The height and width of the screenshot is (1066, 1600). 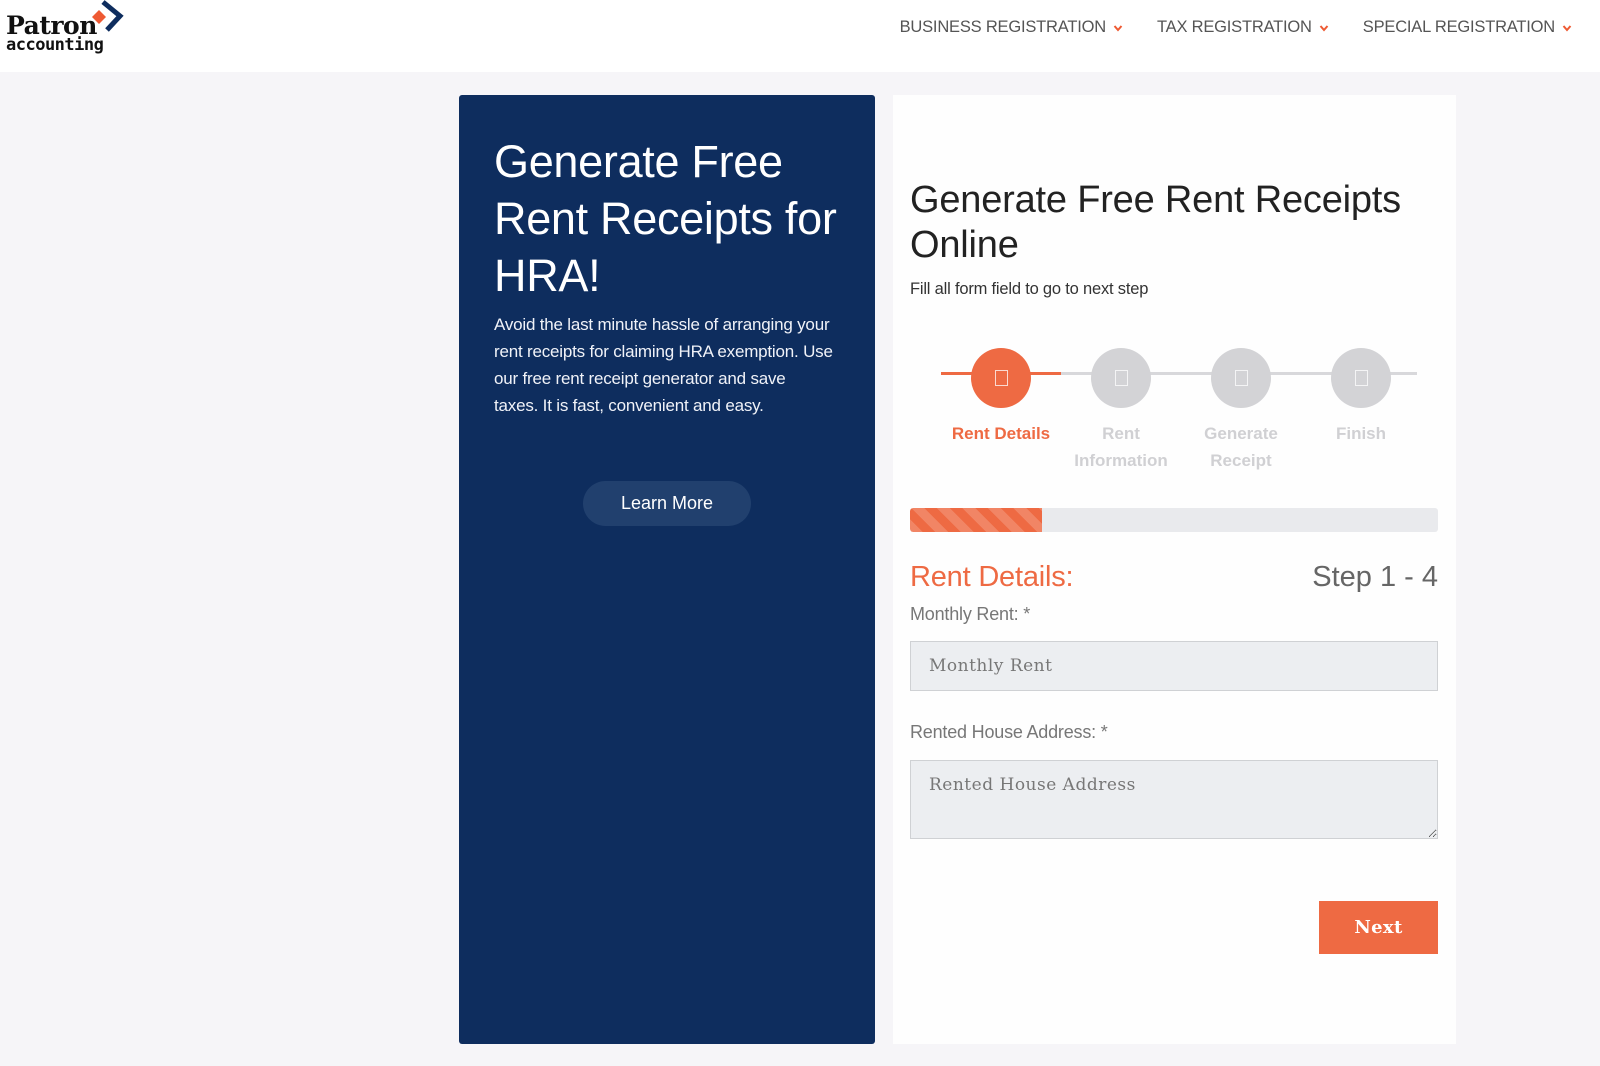 What do you see at coordinates (667, 503) in the screenshot?
I see `learn-more-button: Learn More` at bounding box center [667, 503].